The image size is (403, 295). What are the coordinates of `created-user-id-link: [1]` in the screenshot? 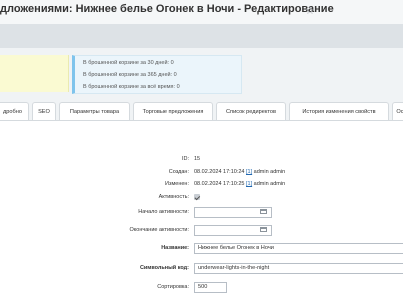 It's located at (249, 172).